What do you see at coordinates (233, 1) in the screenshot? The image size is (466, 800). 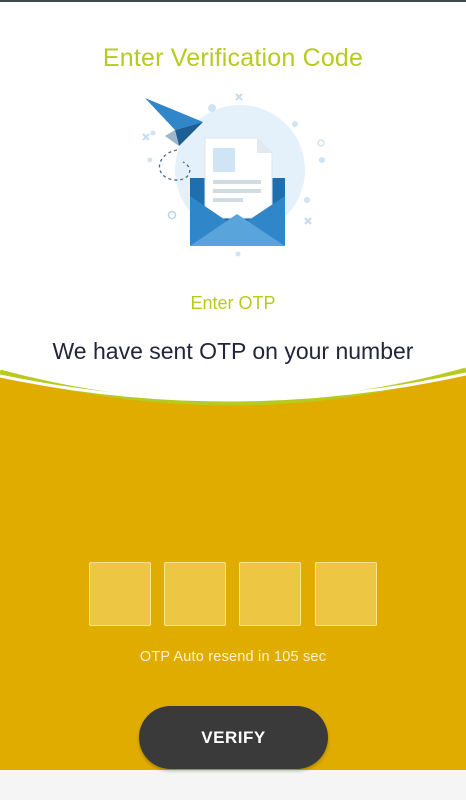 I see `status-strip` at bounding box center [233, 1].